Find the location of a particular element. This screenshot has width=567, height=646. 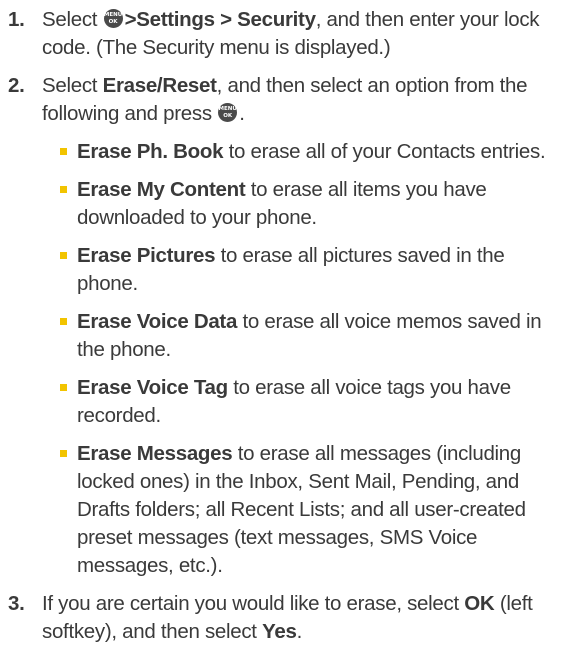

option-description: to erase all of your Contacts entries. is located at coordinates (384, 151).